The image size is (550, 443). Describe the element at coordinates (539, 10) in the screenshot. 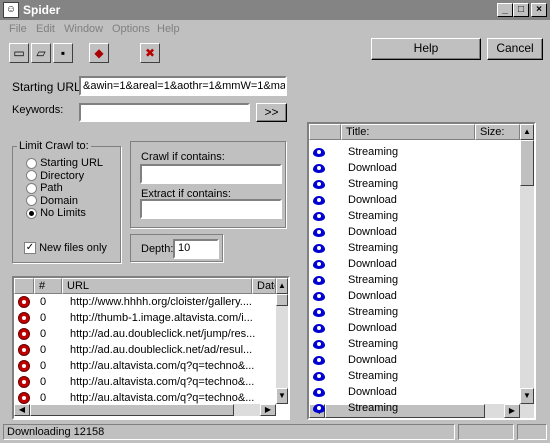

I see `close-button: ×` at that location.